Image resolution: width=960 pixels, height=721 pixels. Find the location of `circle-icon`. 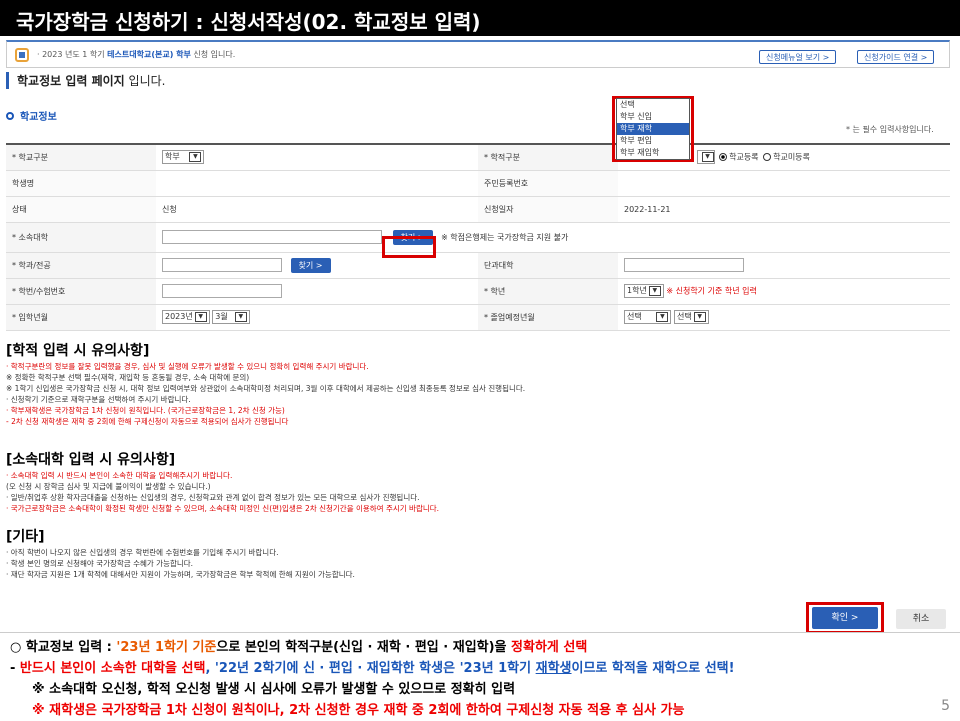

circle-icon is located at coordinates (10, 115).